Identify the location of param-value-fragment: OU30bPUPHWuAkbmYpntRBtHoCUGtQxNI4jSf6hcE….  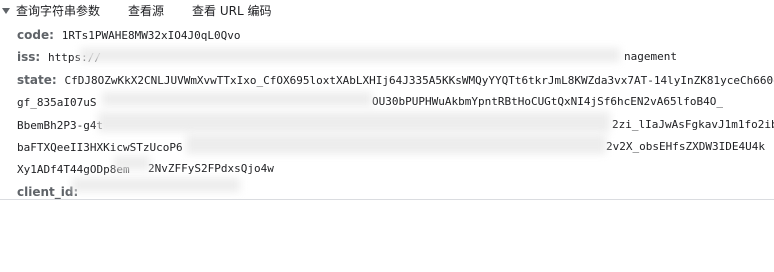
(547, 102).